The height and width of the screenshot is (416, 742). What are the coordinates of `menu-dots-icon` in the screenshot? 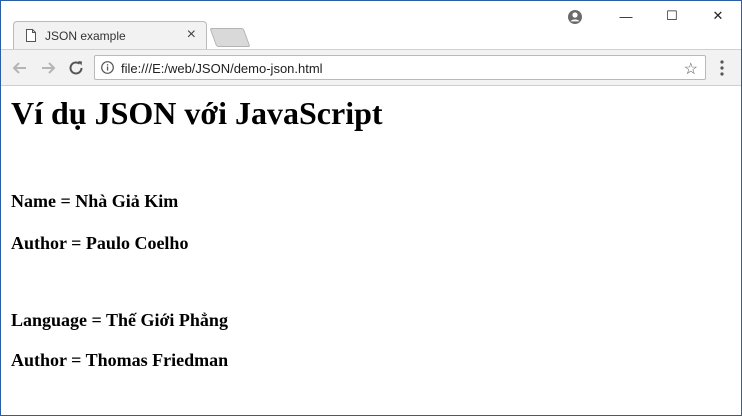 It's located at (722, 68).